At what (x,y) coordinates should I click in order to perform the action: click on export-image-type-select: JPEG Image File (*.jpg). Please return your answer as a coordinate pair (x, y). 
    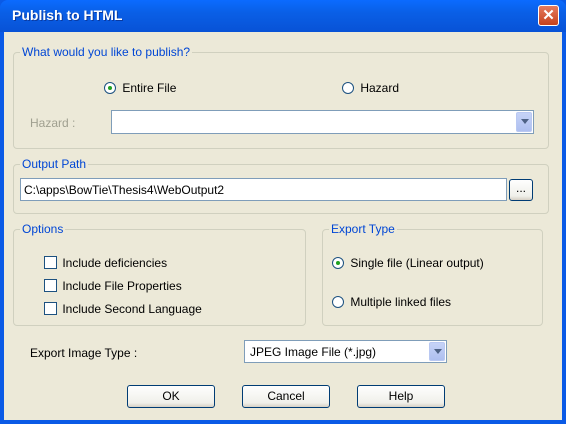
    Looking at the image, I should click on (345, 351).